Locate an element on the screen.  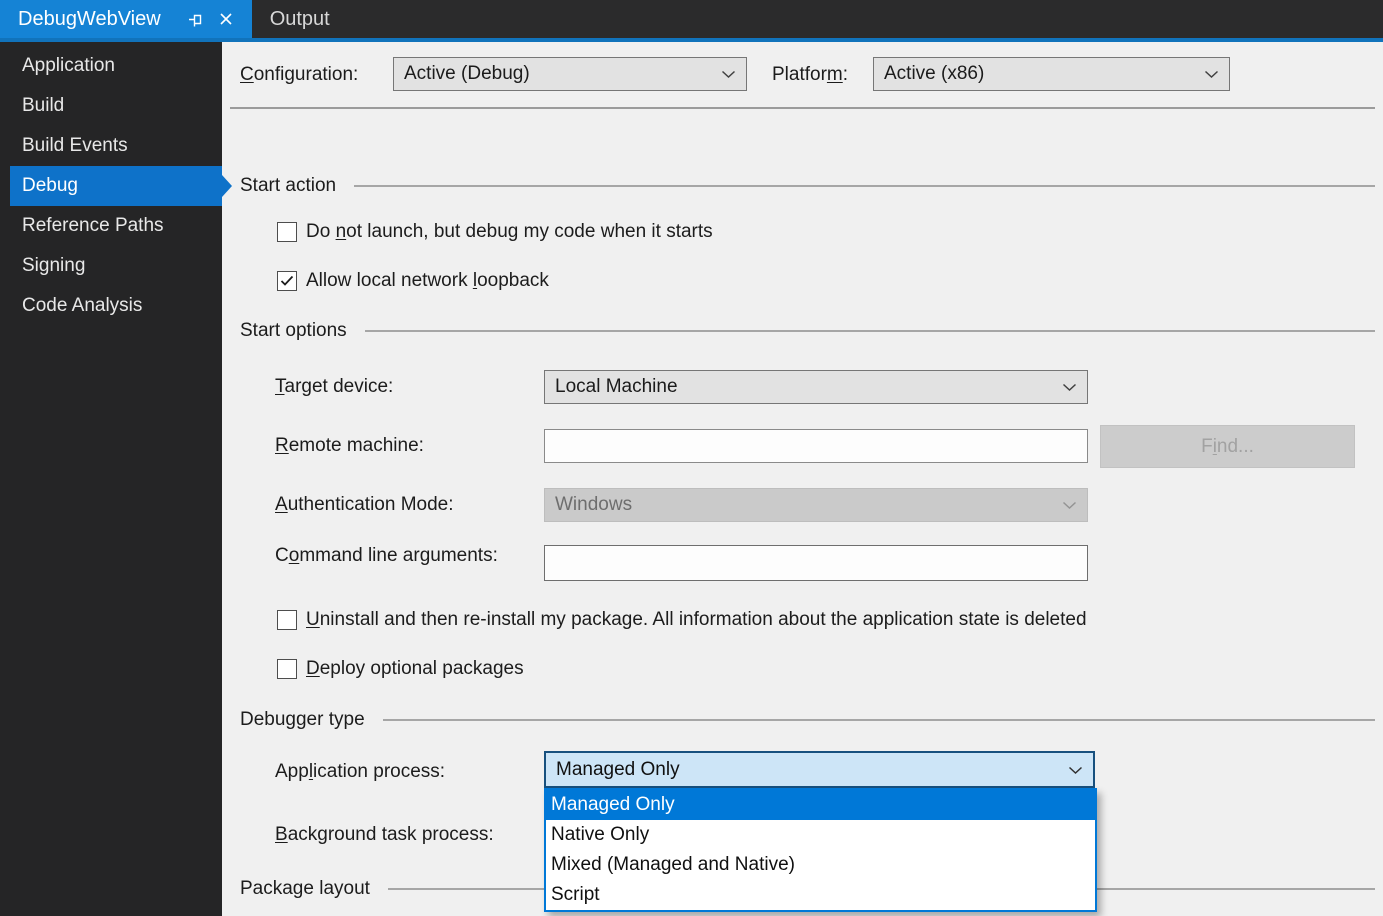
checkmark-icon is located at coordinates (287, 280).